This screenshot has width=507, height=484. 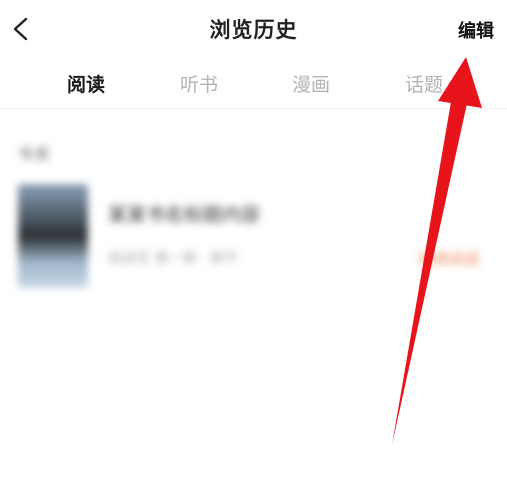 I want to click on tab-comic: 漫画, so click(x=311, y=83).